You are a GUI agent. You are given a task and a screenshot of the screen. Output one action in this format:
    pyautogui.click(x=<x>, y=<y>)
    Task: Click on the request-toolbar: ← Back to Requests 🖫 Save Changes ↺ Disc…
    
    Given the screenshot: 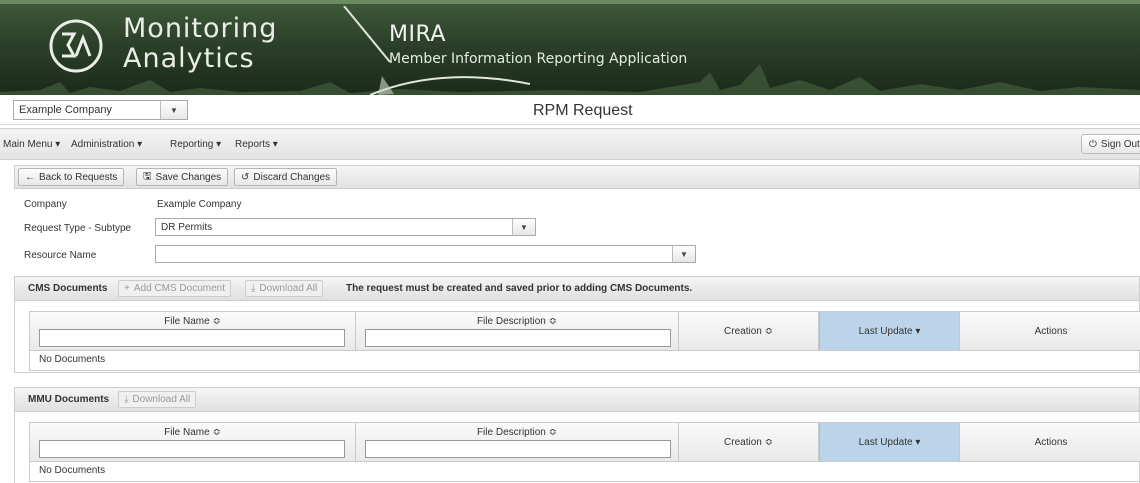 What is the action you would take?
    pyautogui.click(x=577, y=177)
    